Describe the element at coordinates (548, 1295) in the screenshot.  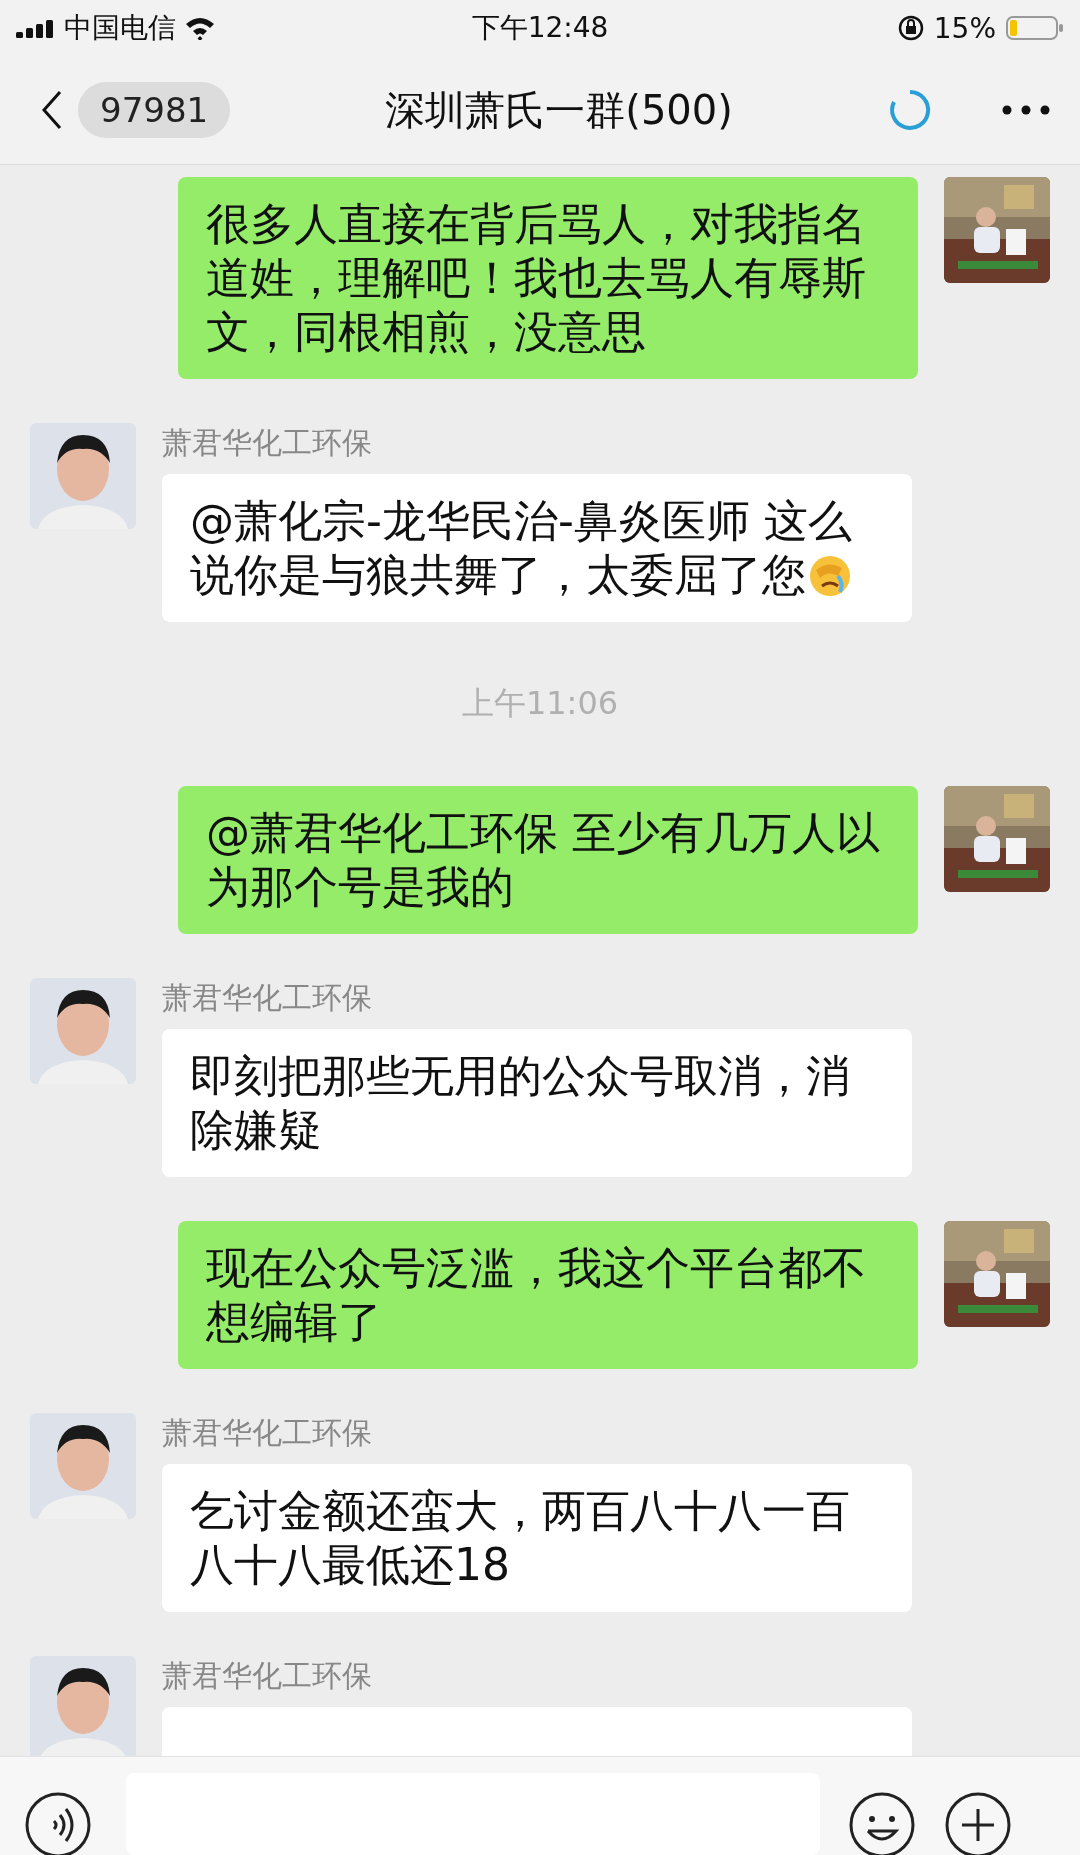
I see `message-bubble: 现在公众号泛滥，我这个平台都不想编辑了` at that location.